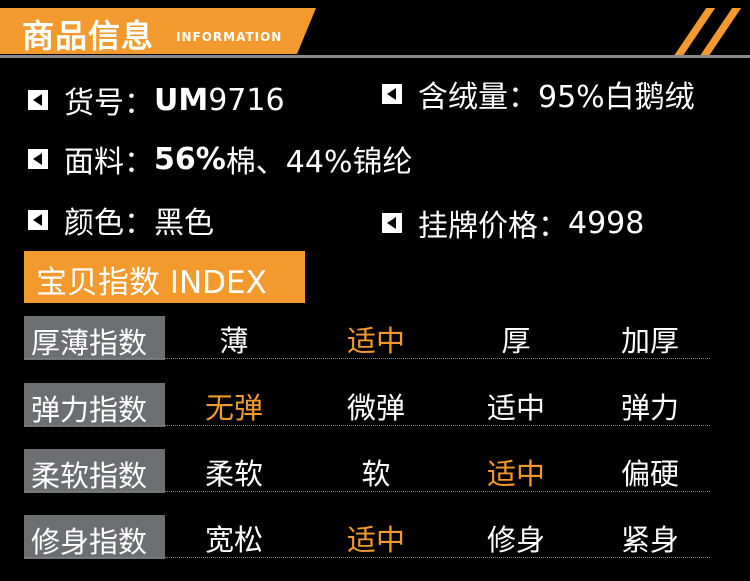 This screenshot has width=750, height=581. I want to click on info-fabric: 面料： 56% 棉、44%锦纶, so click(220, 159).